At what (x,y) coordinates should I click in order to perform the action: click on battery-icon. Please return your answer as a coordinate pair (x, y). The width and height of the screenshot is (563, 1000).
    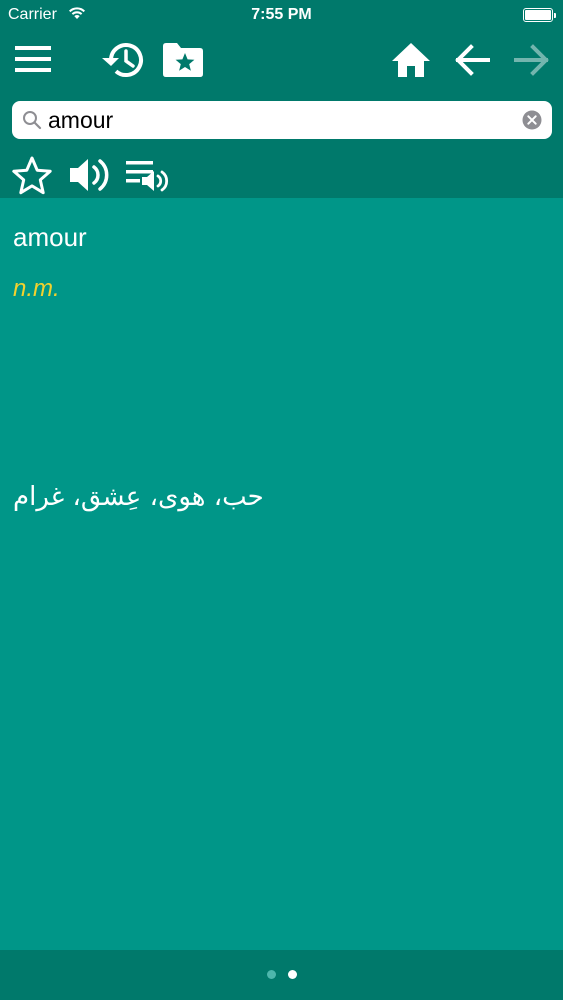
    Looking at the image, I should click on (539, 15).